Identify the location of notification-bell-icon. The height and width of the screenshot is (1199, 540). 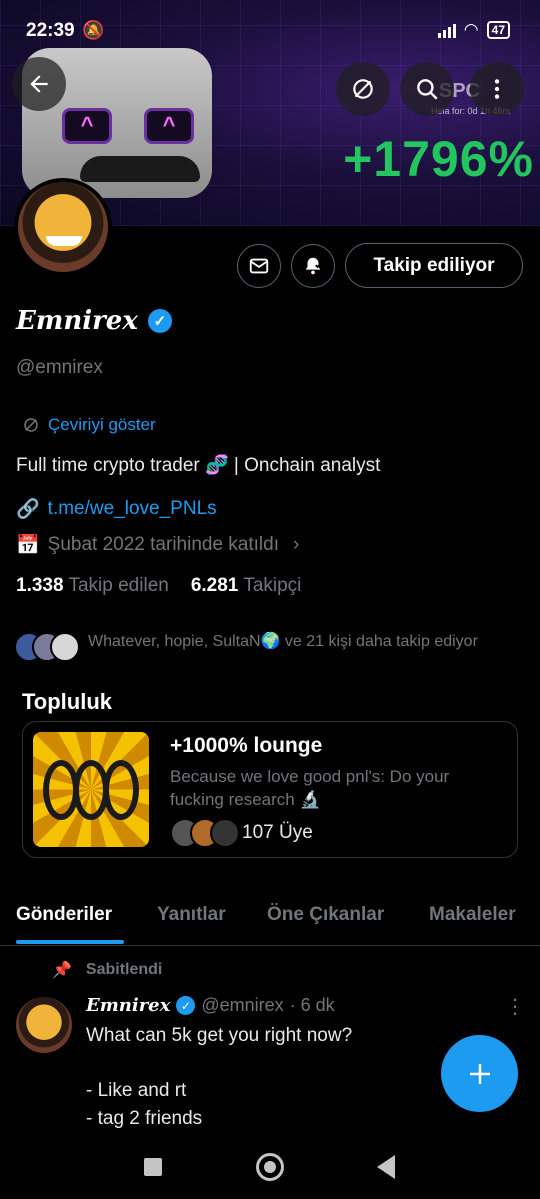
(313, 266).